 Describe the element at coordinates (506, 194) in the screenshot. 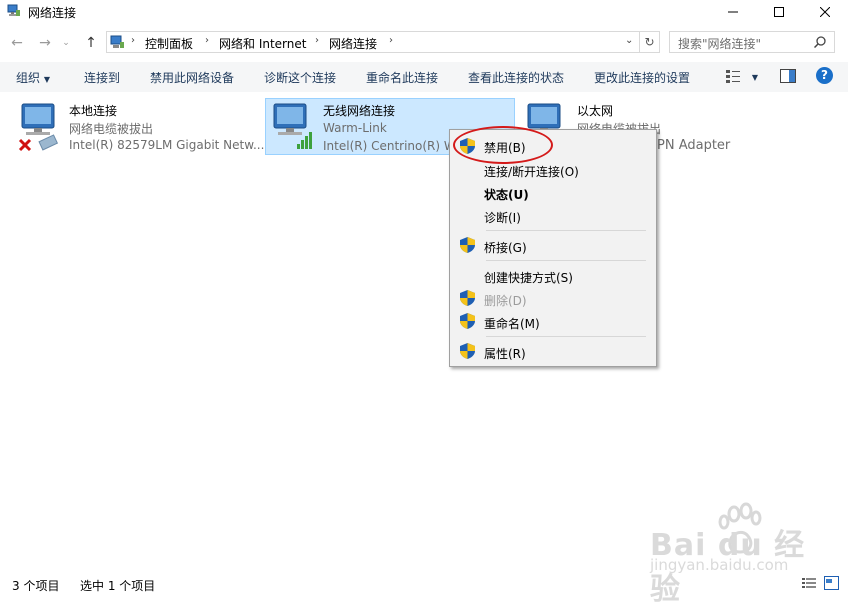

I see `menu-item-status: 状态(U)` at that location.